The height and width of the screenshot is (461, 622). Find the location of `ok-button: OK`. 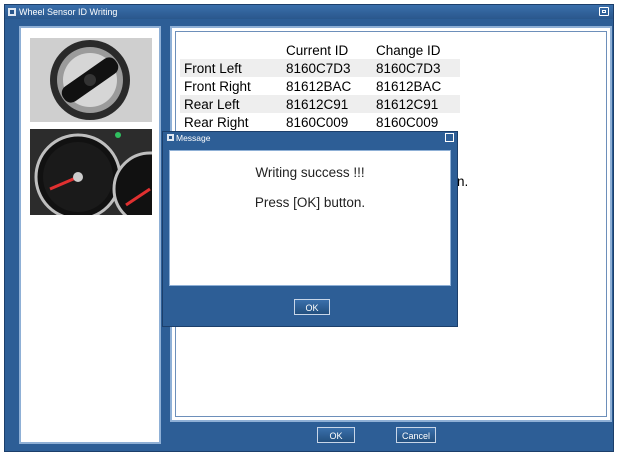

ok-button: OK is located at coordinates (336, 435).